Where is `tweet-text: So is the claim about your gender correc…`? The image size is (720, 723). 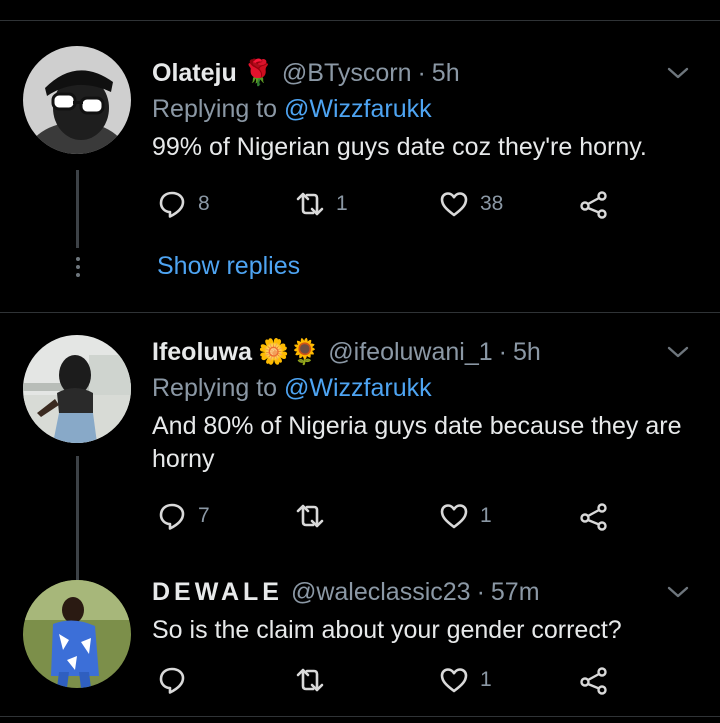
tweet-text: So is the claim about your gender correc… is located at coordinates (387, 630).